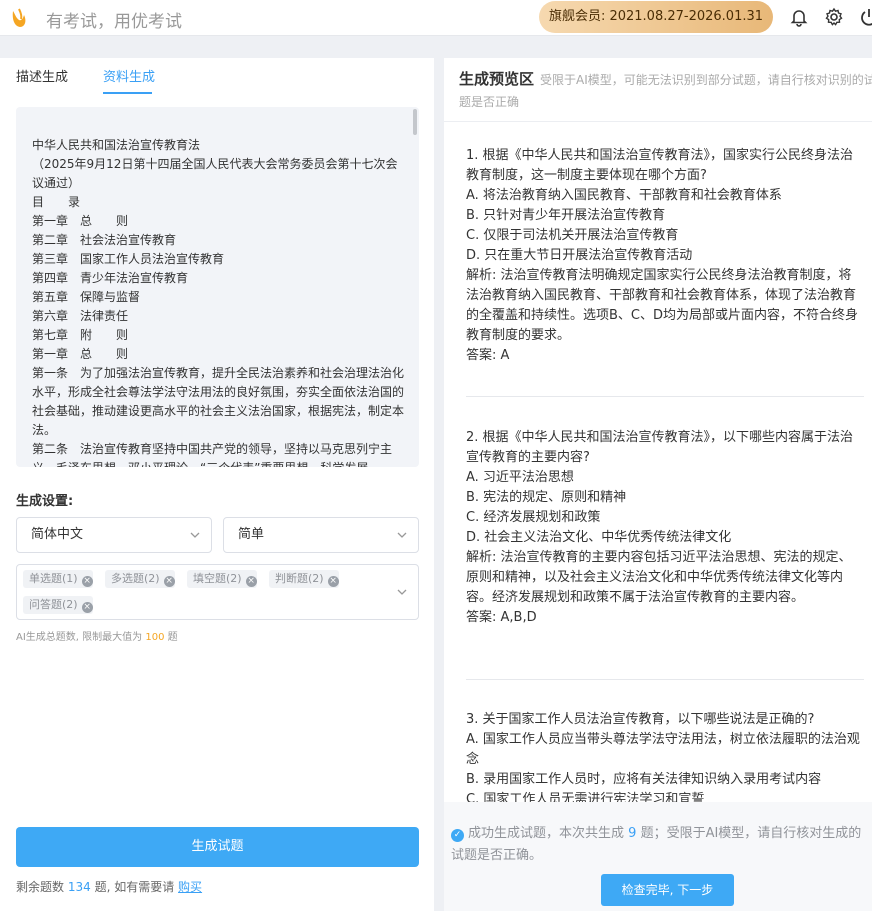 This screenshot has width=872, height=911. What do you see at coordinates (663, 749) in the screenshot?
I see `question-option: A. 国家工作人员应当带头尊法学法守法用法，树立依法履职的法治观念` at bounding box center [663, 749].